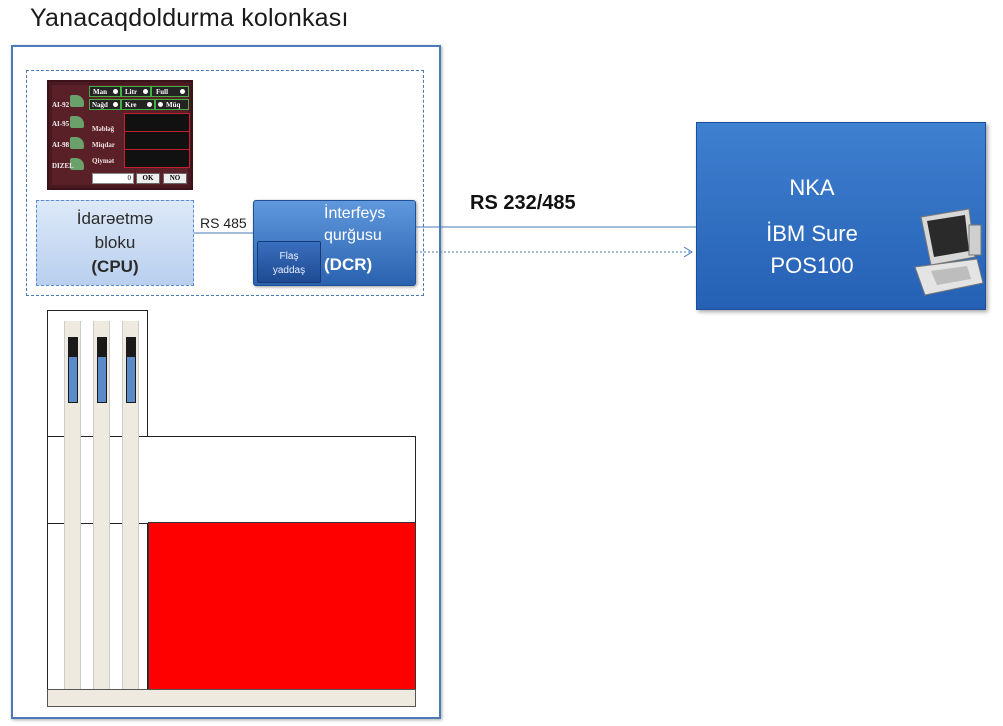 The width and height of the screenshot is (1003, 726). Describe the element at coordinates (812, 265) in the screenshot. I see `nka-model-line2: POS100` at that location.